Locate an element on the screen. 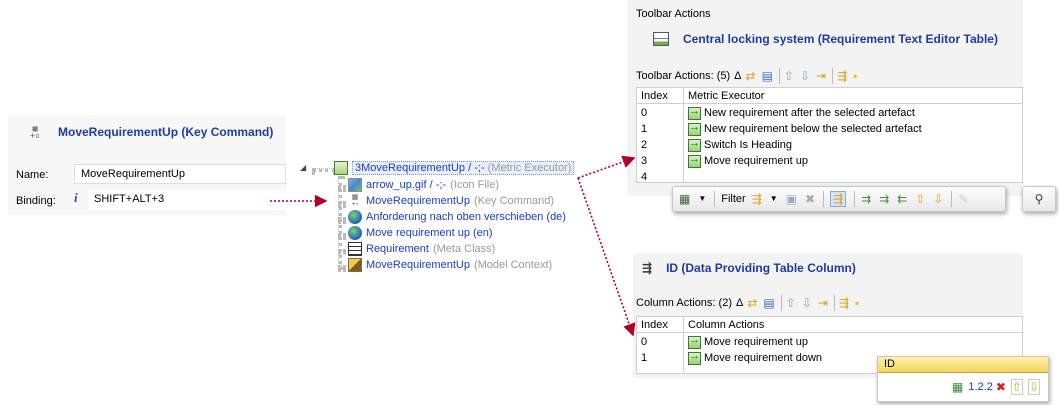  tree-item: Anforderung nach oben verschieben (de) is located at coordinates (459, 217).